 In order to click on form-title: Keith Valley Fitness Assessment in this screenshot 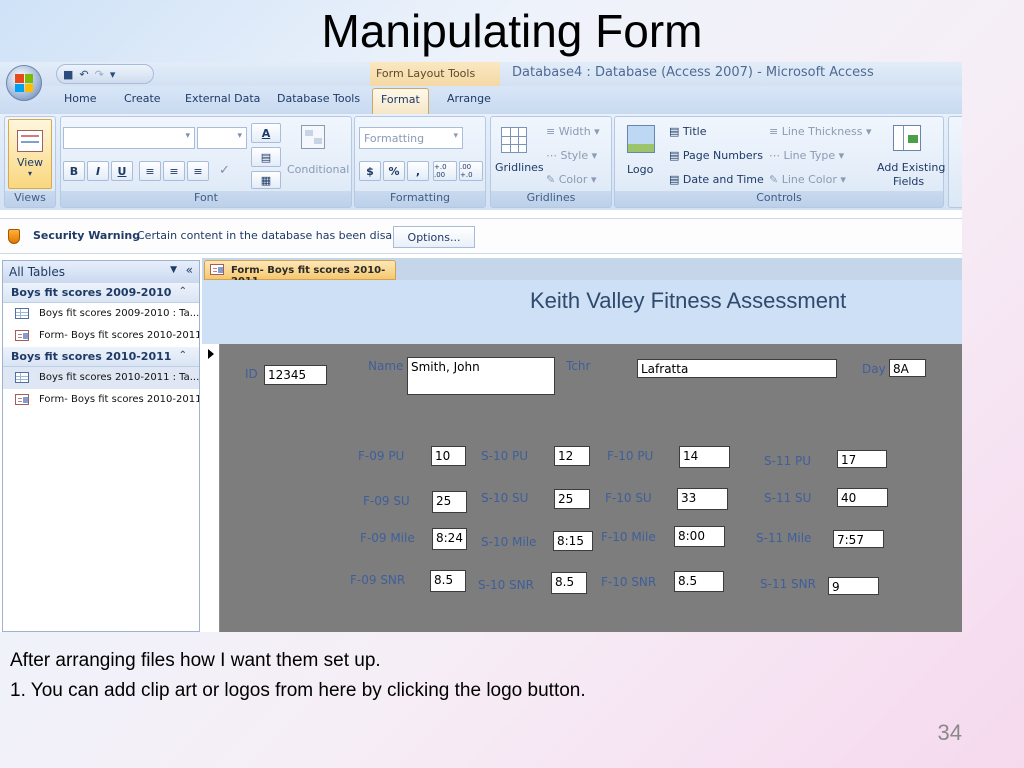, I will do `click(688, 301)`.